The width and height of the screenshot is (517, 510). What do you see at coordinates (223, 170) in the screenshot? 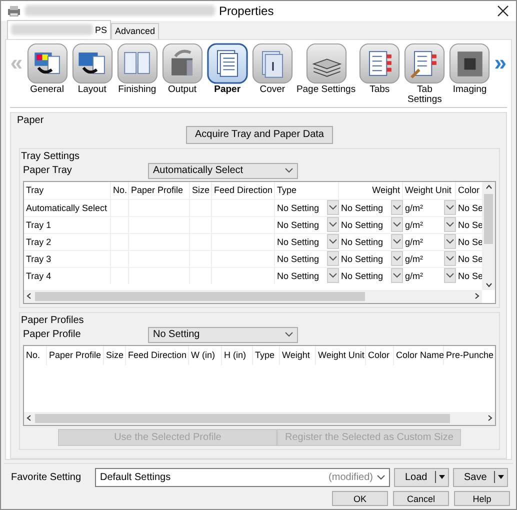
I see `paper-tray-dropdown: Automatically Select` at bounding box center [223, 170].